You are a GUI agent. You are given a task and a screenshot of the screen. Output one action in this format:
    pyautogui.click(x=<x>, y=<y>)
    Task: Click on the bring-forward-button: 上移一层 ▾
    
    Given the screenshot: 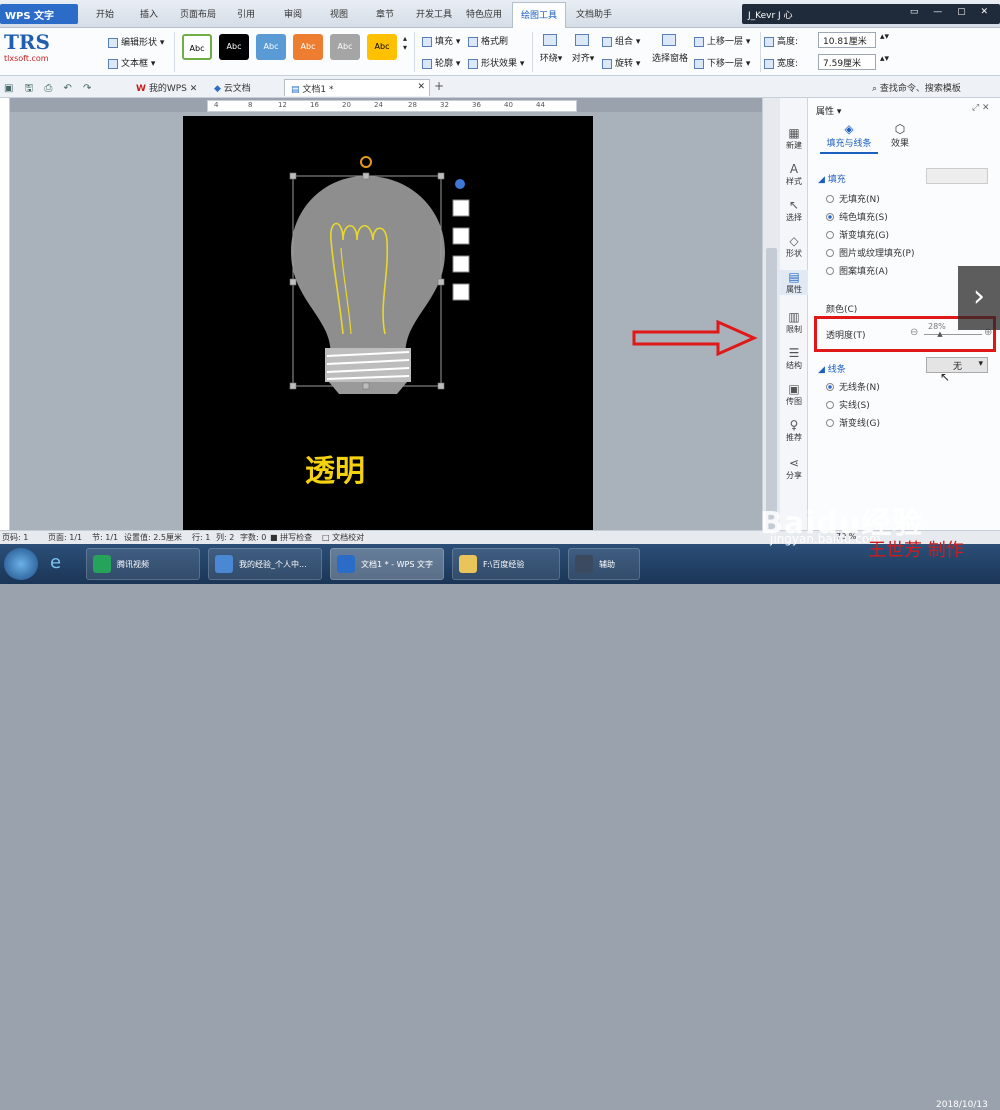 What is the action you would take?
    pyautogui.click(x=722, y=40)
    